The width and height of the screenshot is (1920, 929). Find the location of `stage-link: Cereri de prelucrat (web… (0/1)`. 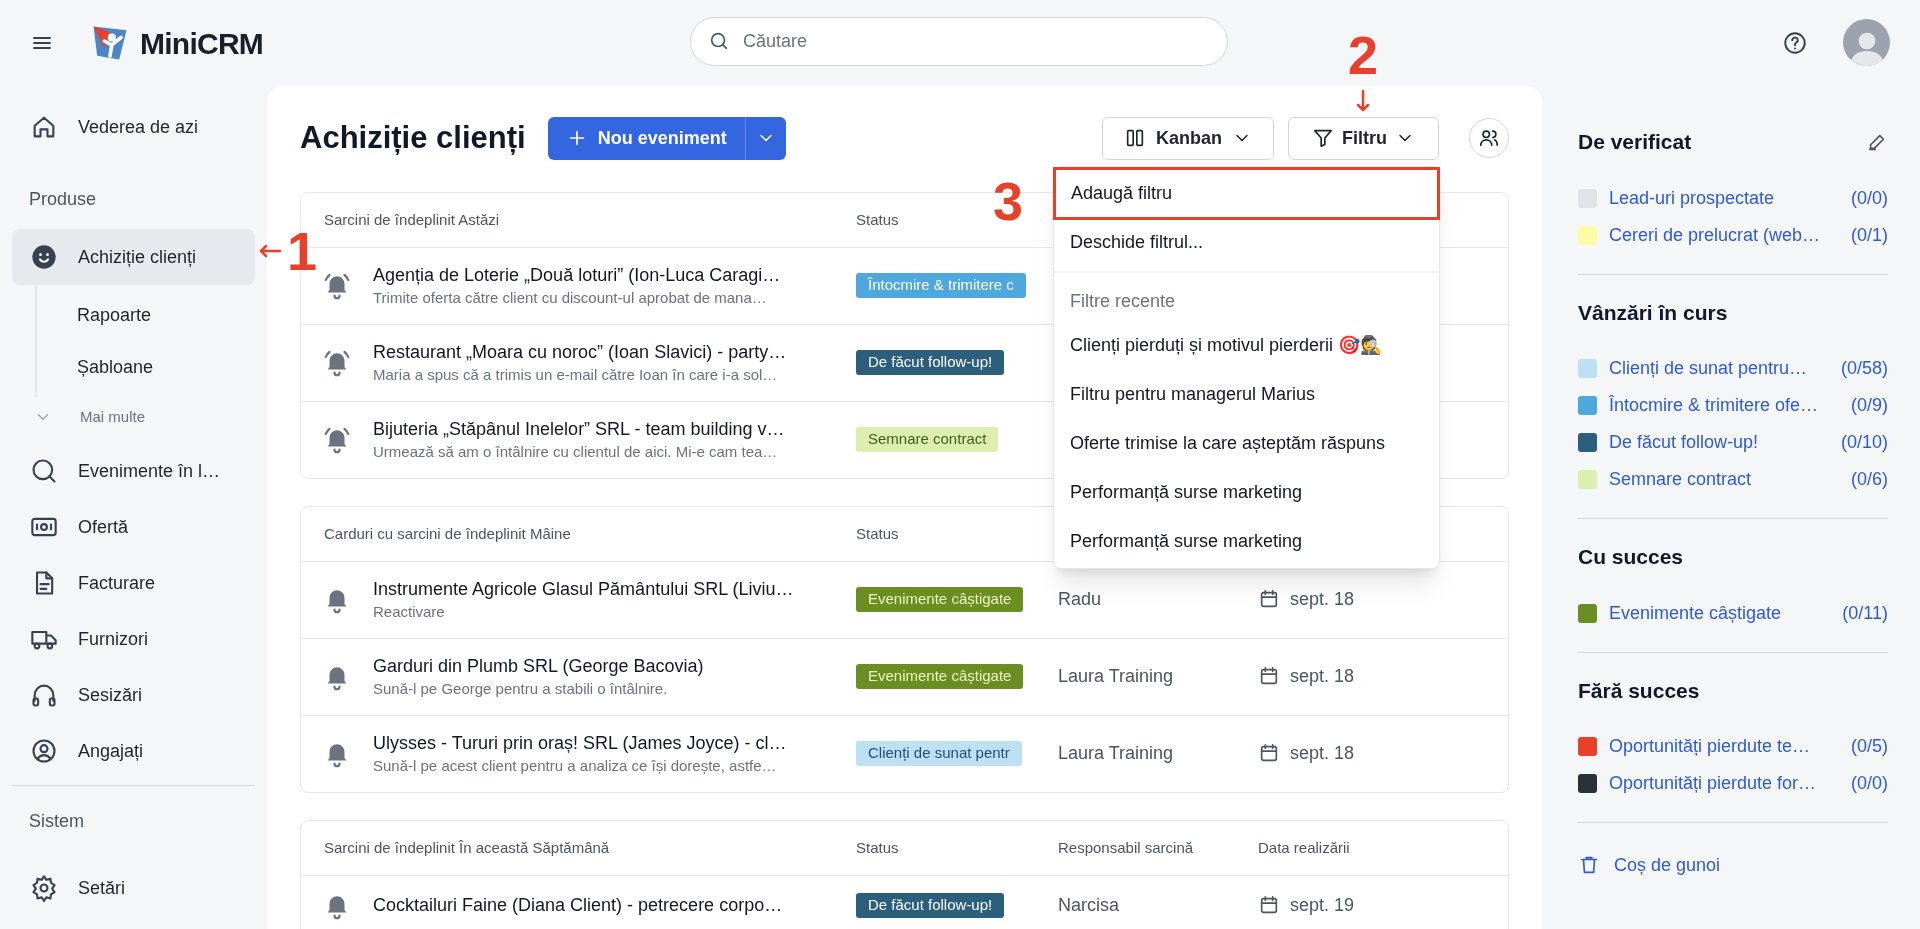

stage-link: Cereri de prelucrat (web… (0/1) is located at coordinates (1733, 235).